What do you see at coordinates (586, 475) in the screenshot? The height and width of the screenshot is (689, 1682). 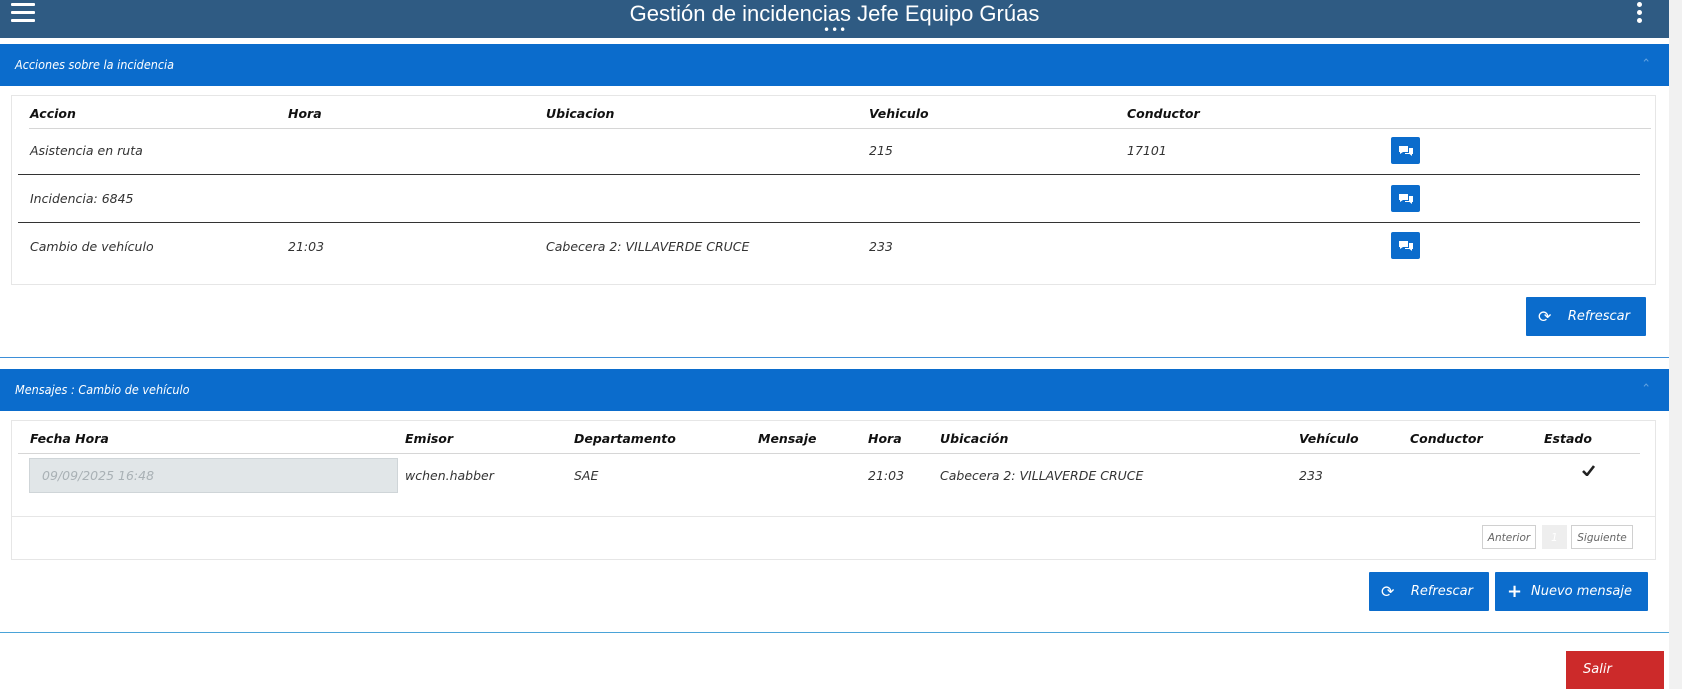 I see `departamento-cell: SAE` at bounding box center [586, 475].